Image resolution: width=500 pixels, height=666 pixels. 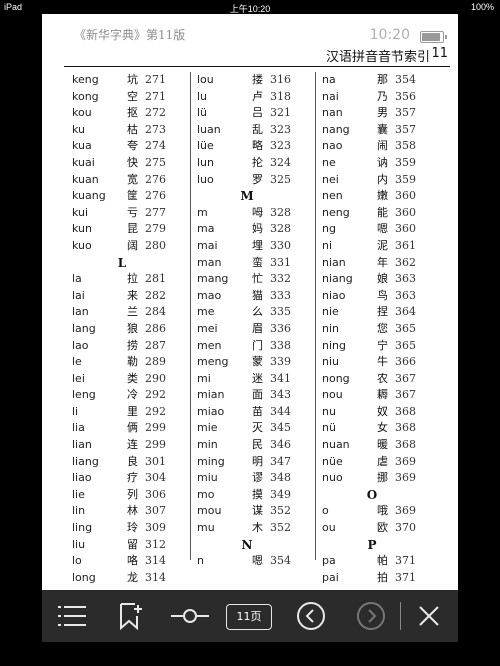 What do you see at coordinates (253, 379) in the screenshot?
I see `index-entry: mi 迷 341` at bounding box center [253, 379].